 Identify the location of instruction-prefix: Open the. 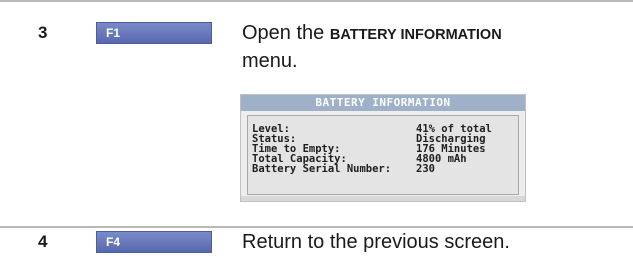
(286, 33).